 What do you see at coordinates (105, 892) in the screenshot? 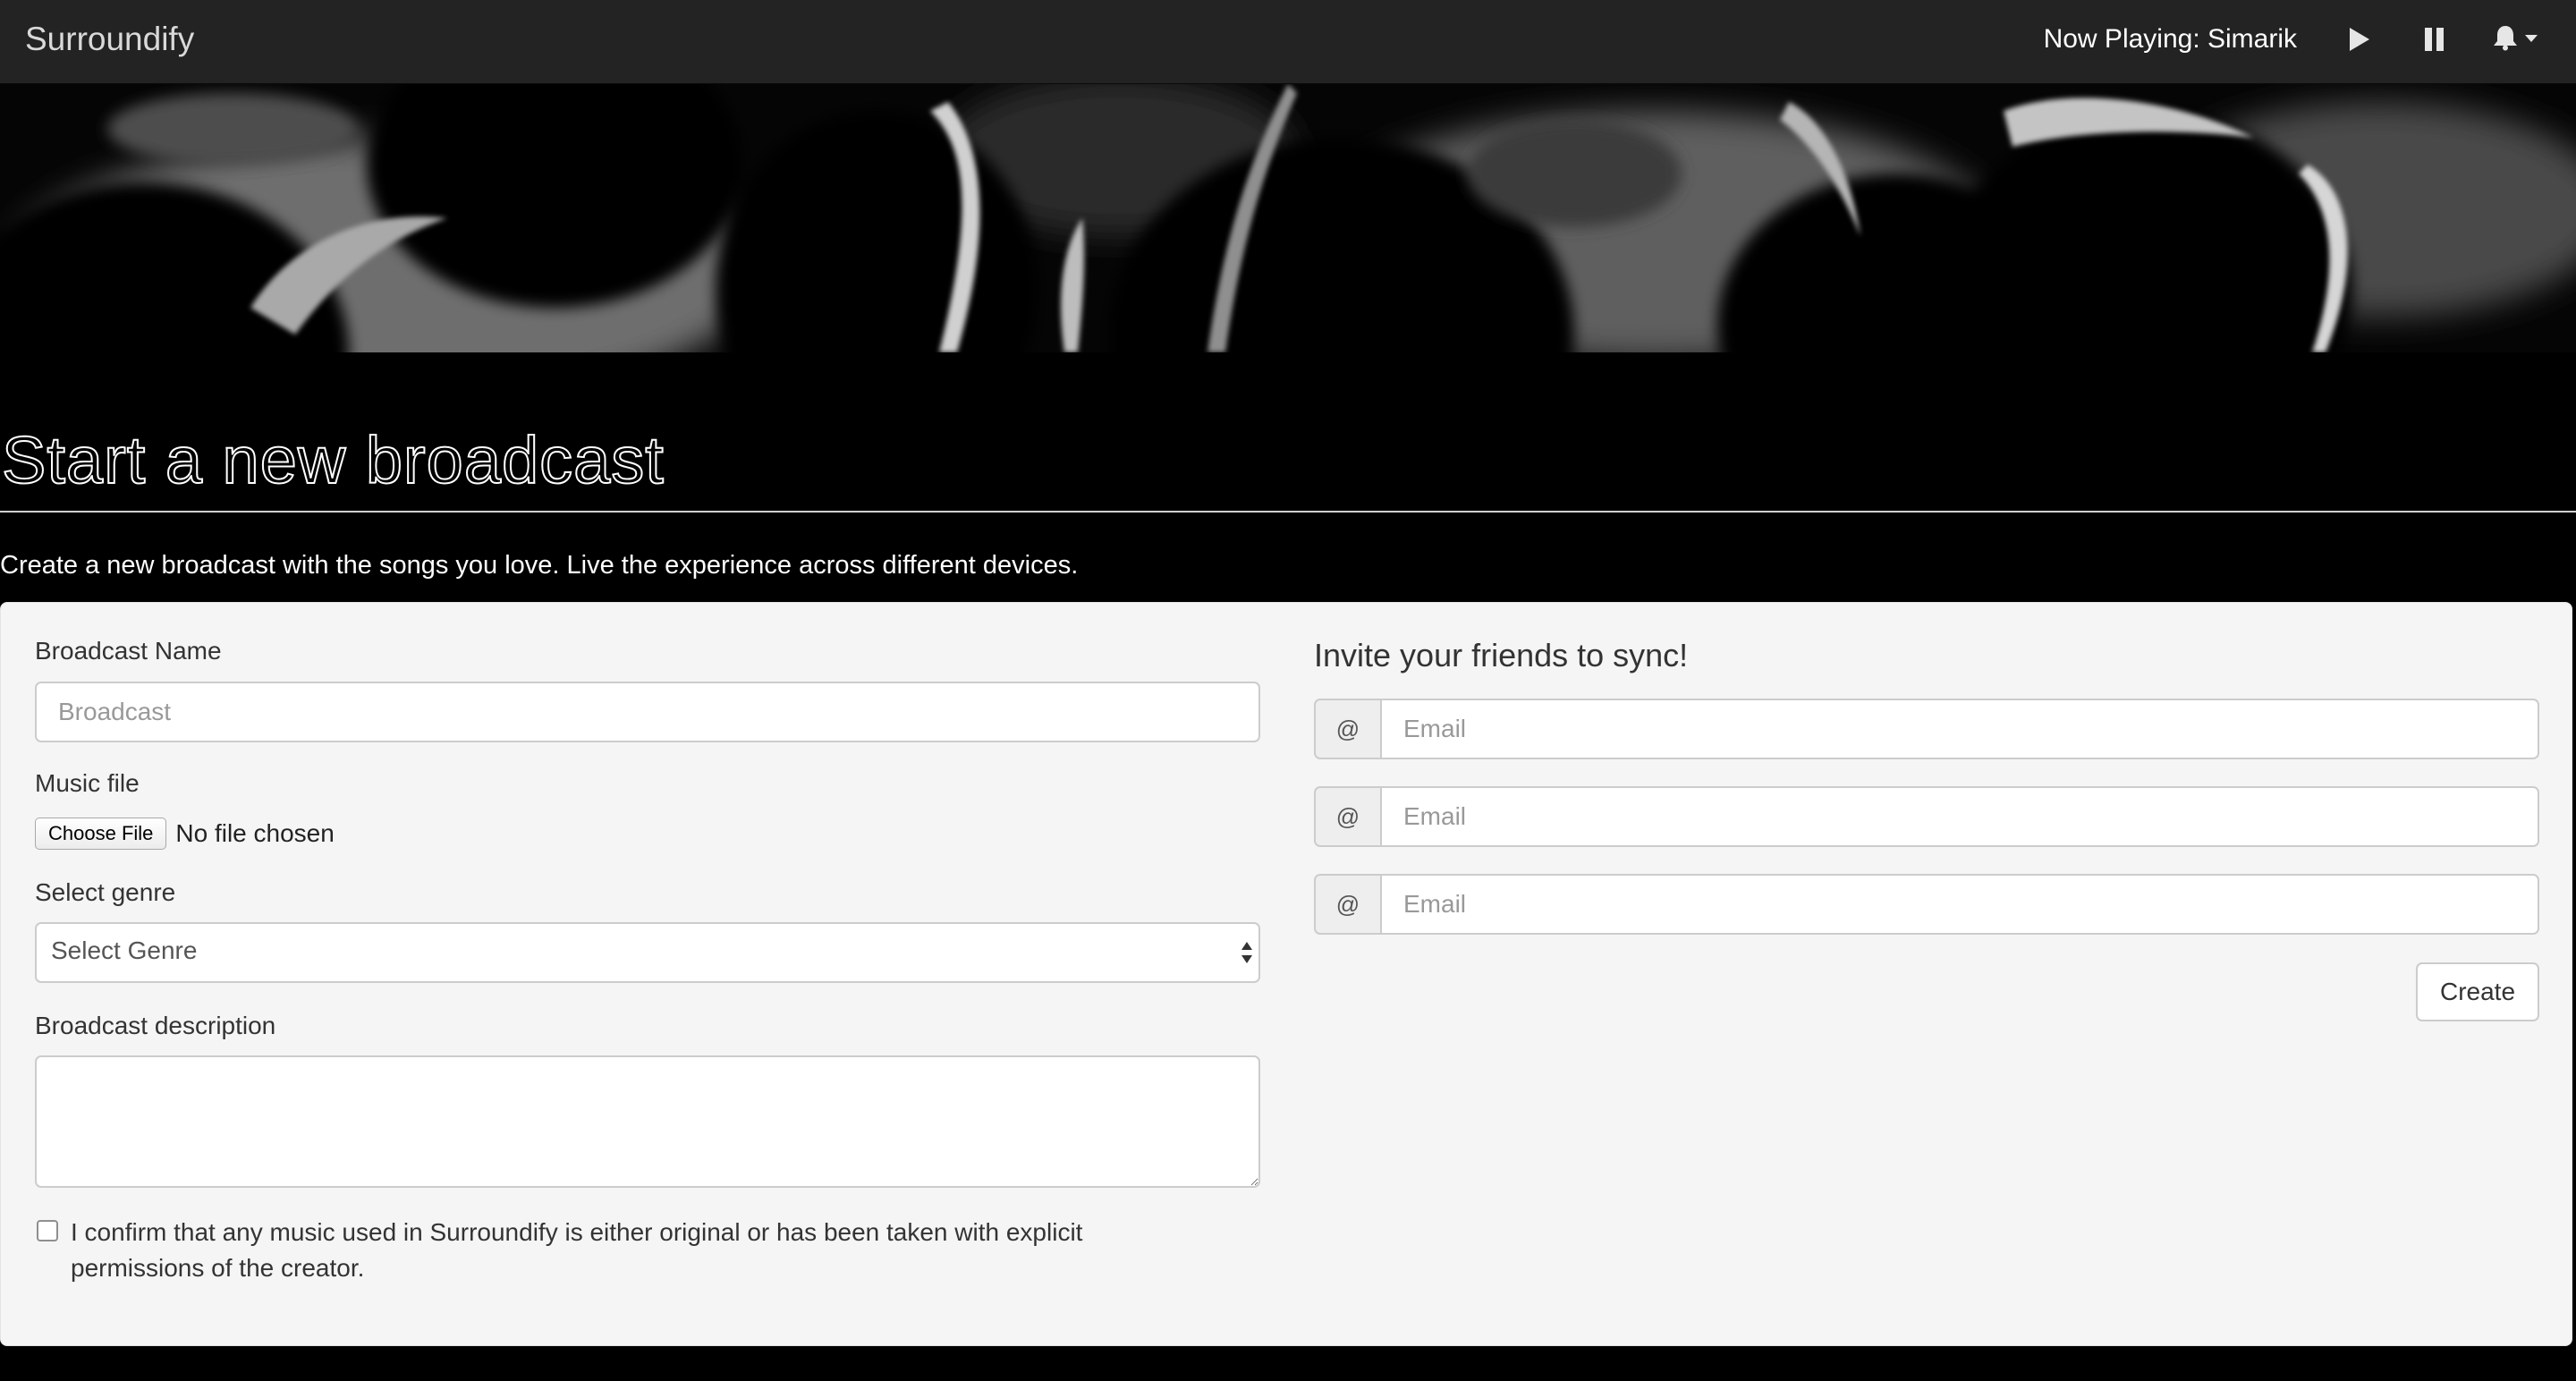
I see `genre-label: Select genre` at bounding box center [105, 892].